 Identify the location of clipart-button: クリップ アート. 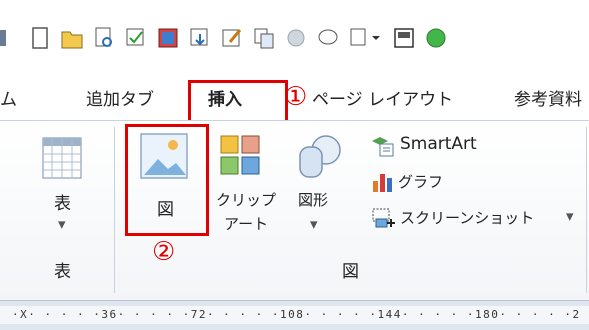
(245, 189).